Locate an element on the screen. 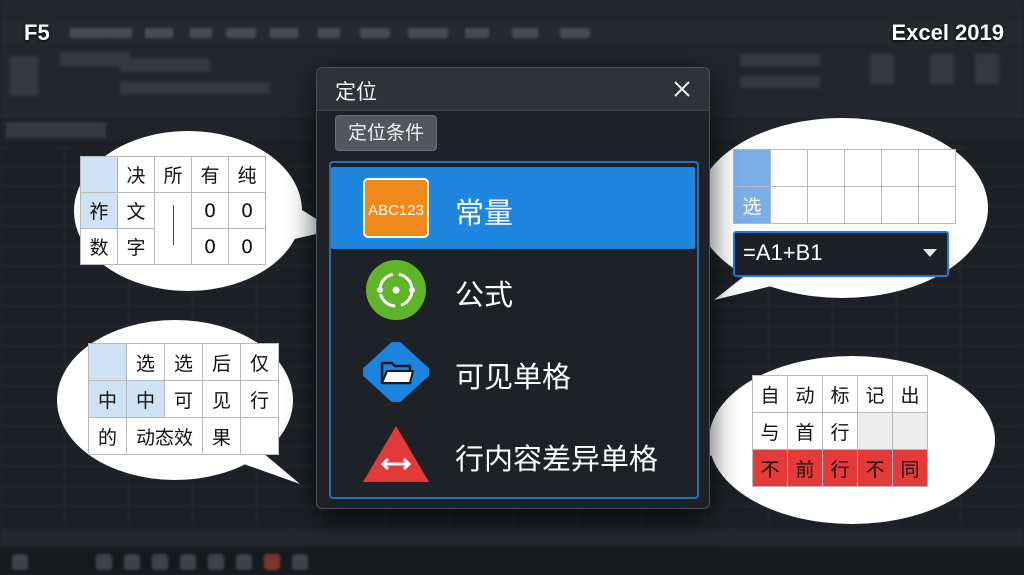 The height and width of the screenshot is (575, 1024). constants-icon: ABC123 is located at coordinates (396, 208).